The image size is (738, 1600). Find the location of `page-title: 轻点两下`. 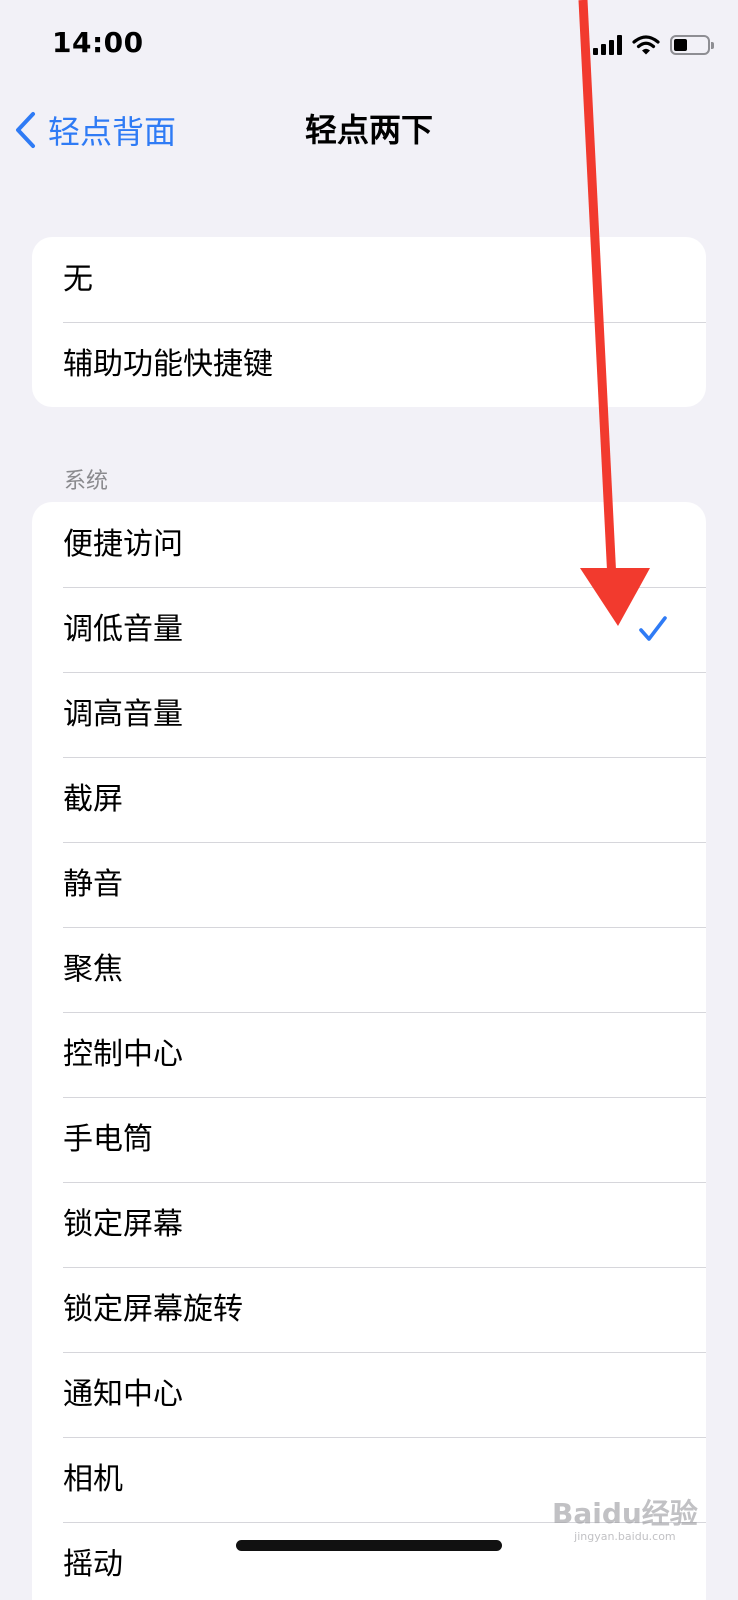

page-title: 轻点两下 is located at coordinates (368, 130).